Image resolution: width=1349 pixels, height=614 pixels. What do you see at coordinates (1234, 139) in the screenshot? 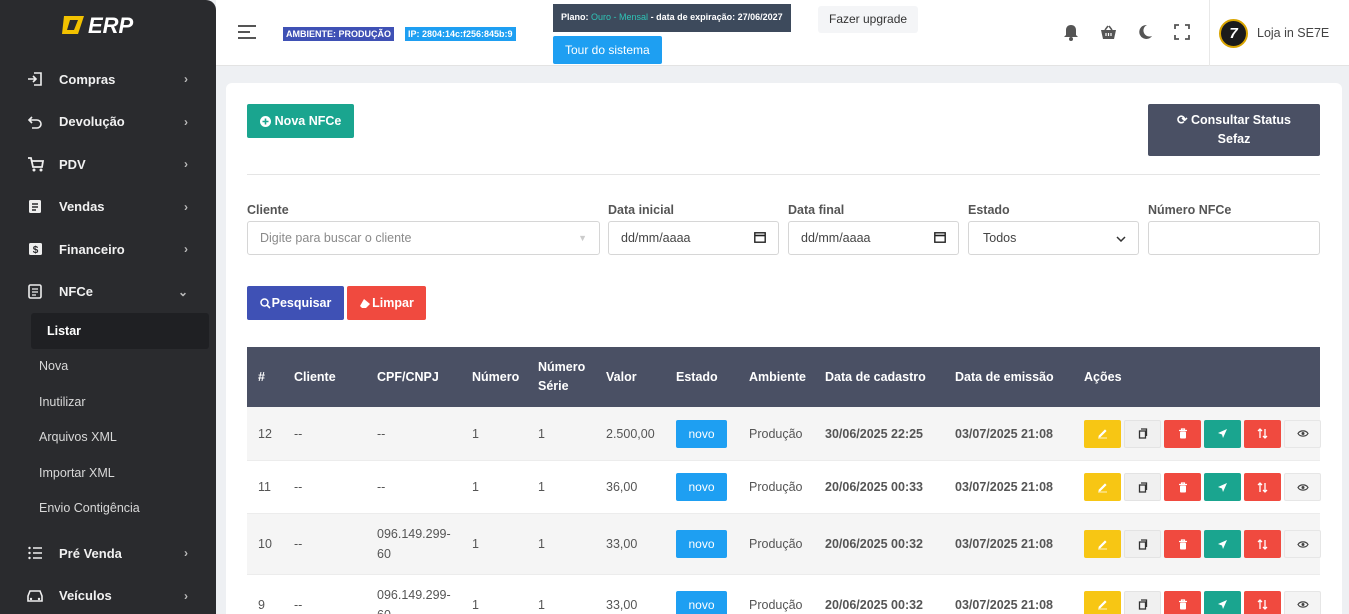
I see `sefaz-label-line2: Sefaz` at bounding box center [1234, 139].